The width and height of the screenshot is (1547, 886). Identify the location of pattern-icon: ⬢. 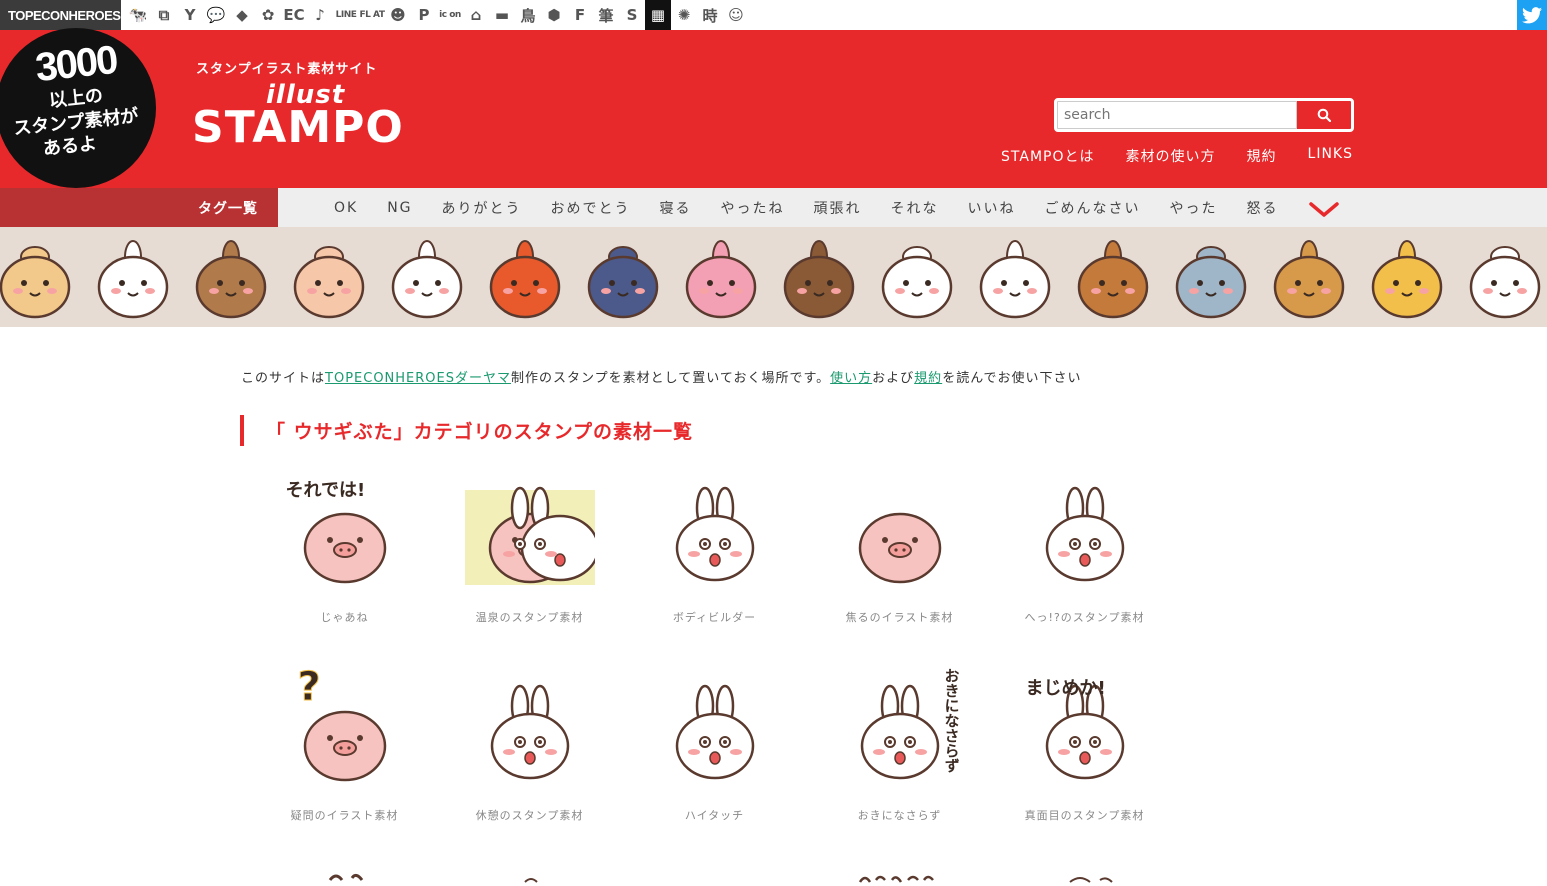
(554, 15).